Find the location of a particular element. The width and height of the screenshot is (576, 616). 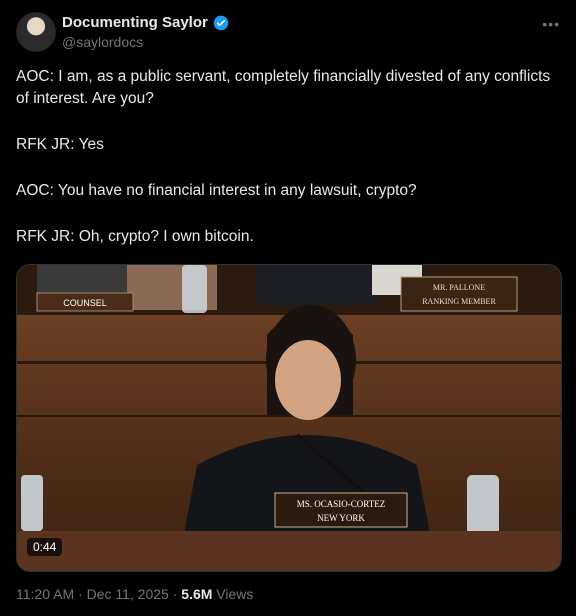

tweet-meta: 11:20 AM · Dec 11, 2025 · 5.6M Views is located at coordinates (134, 594).